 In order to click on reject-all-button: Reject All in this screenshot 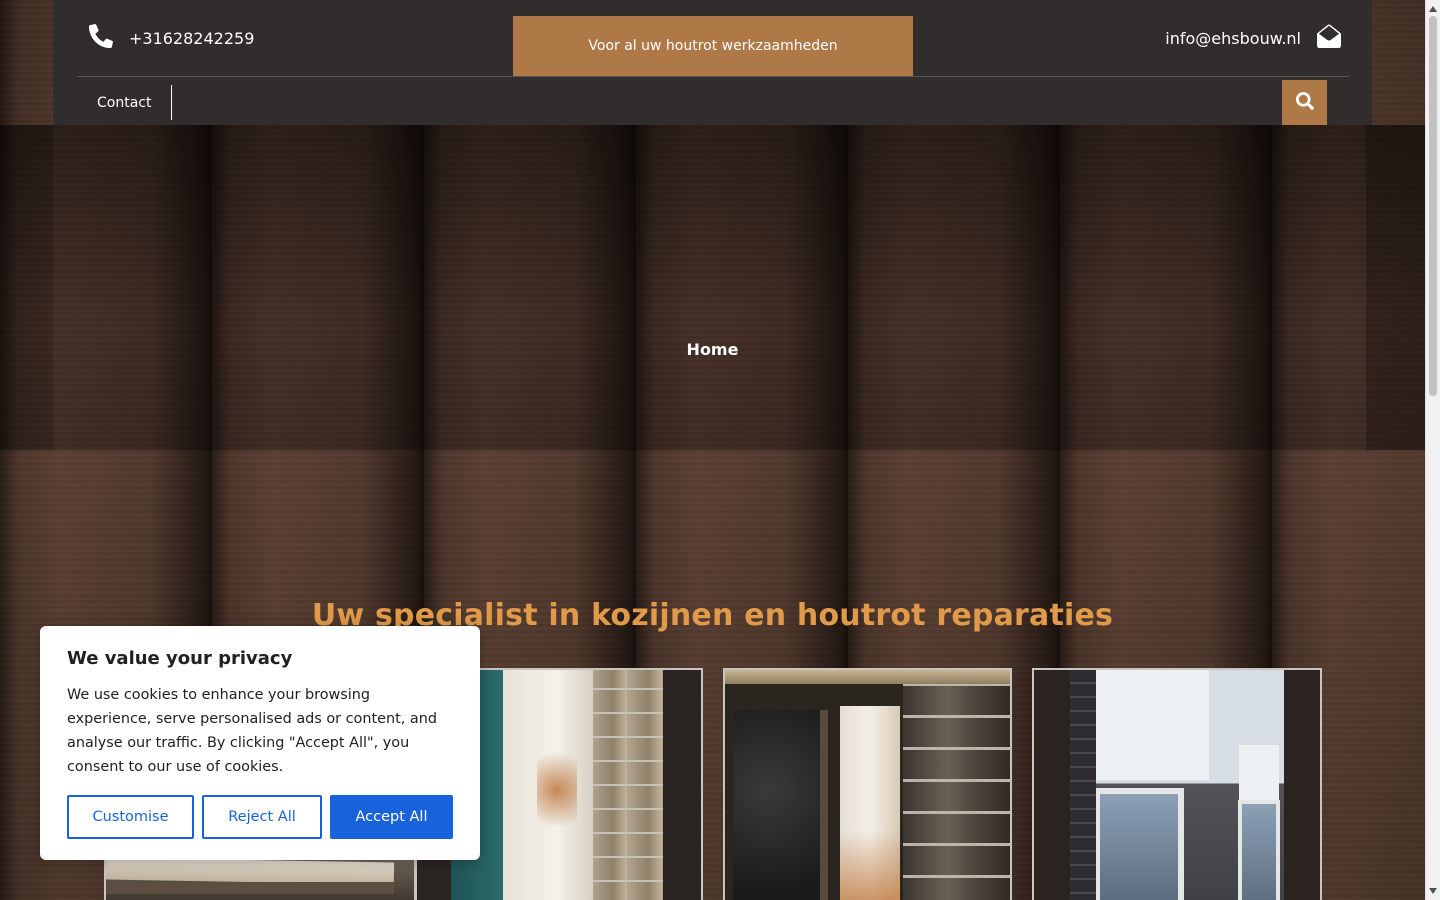, I will do `click(262, 817)`.